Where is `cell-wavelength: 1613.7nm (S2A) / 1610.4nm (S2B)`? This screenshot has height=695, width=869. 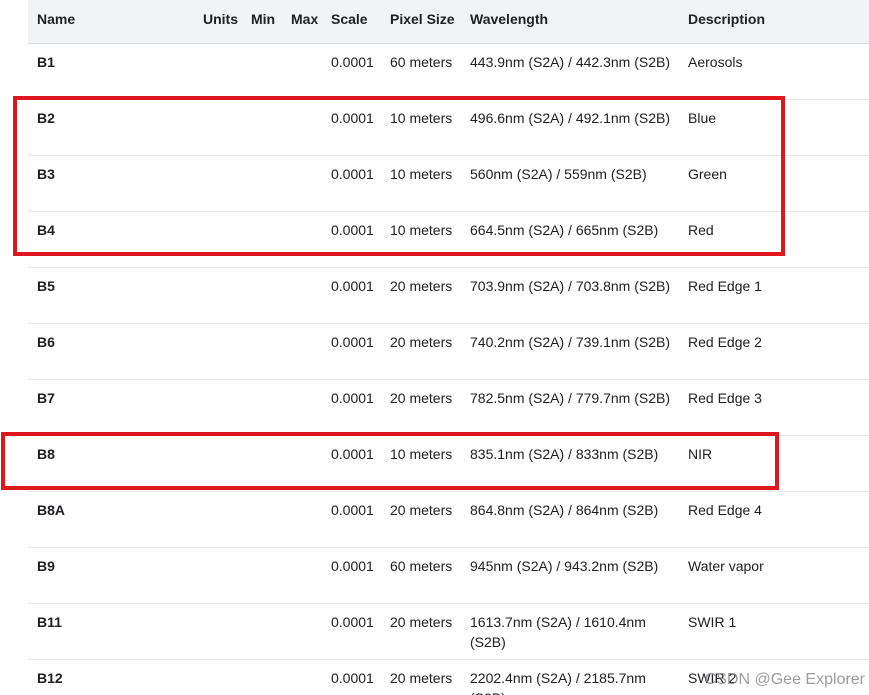
cell-wavelength: 1613.7nm (S2A) / 1610.4nm (S2B) is located at coordinates (570, 631).